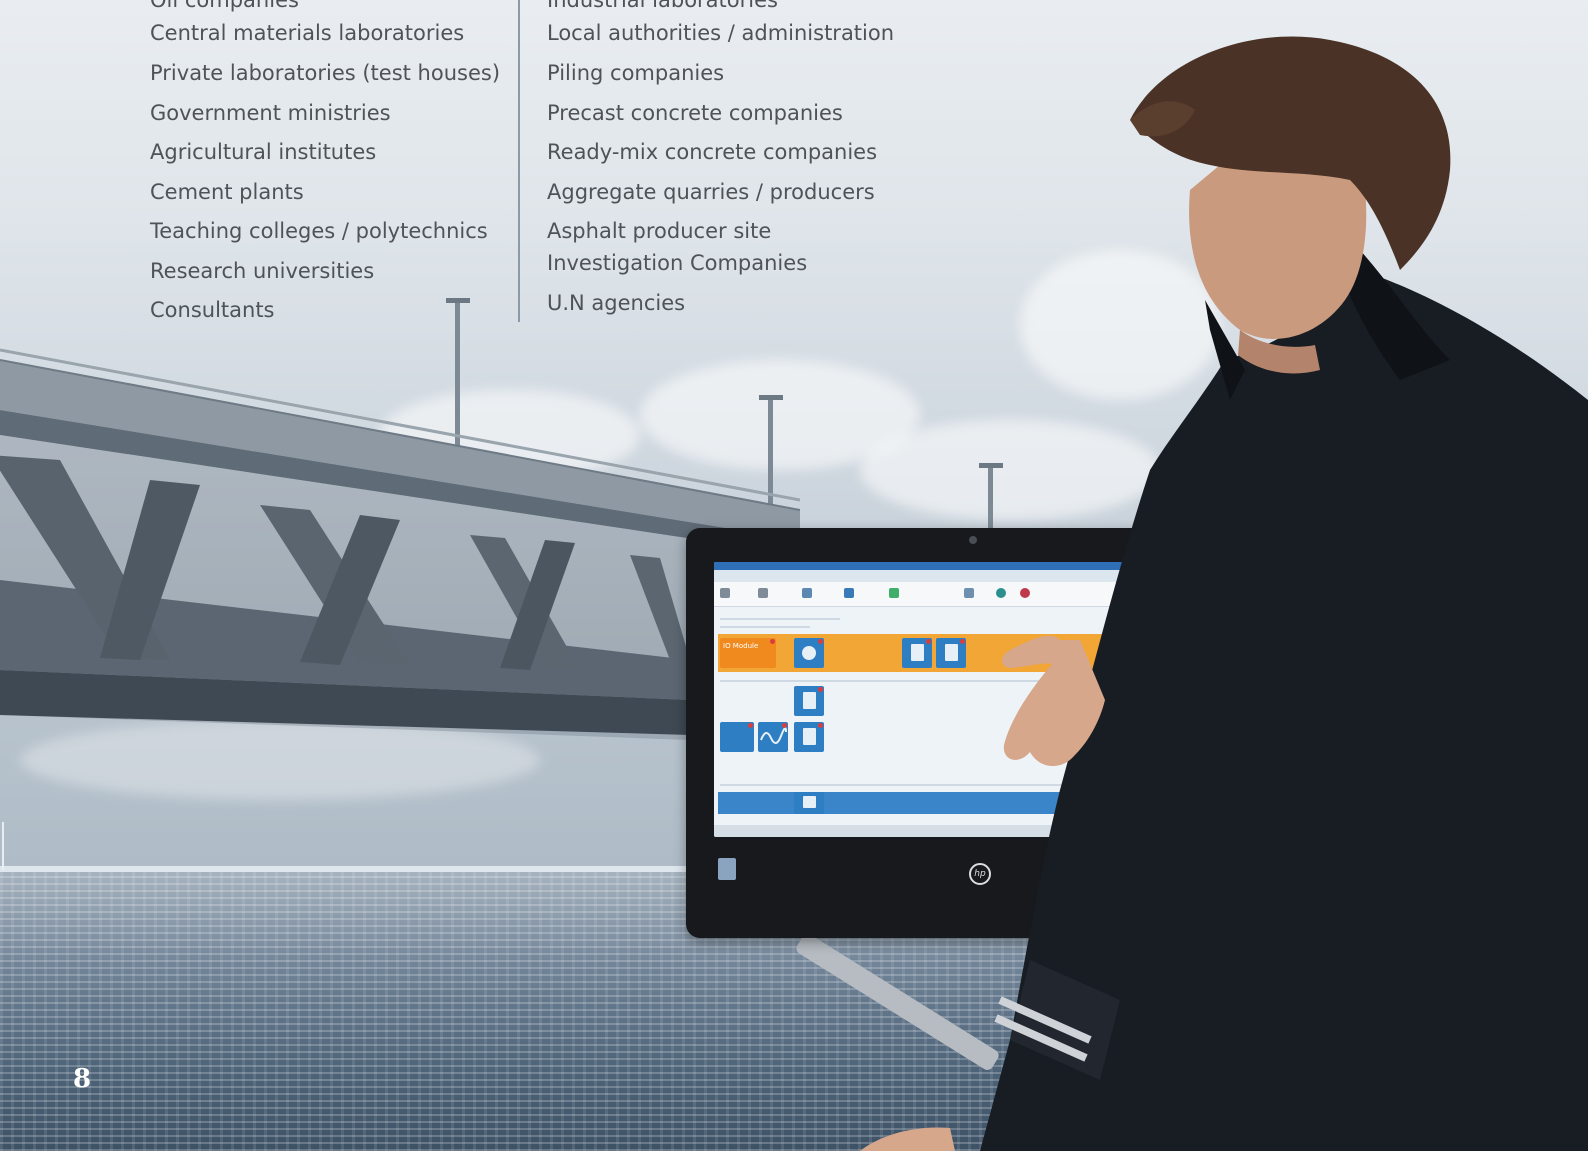  I want to click on list-item: Teaching colleges / polytechnics, so click(319, 231).